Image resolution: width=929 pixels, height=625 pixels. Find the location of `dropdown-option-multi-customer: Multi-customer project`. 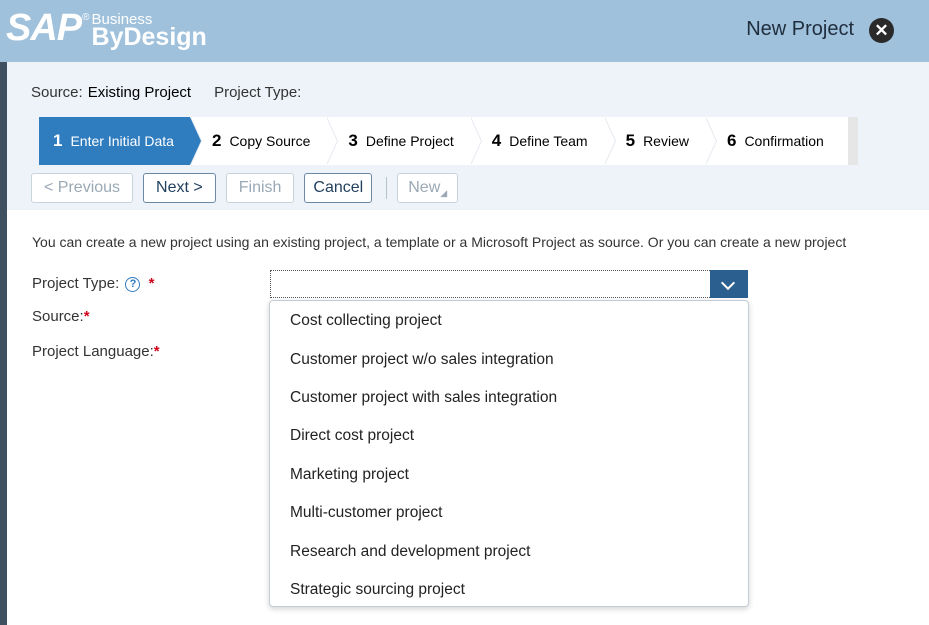

dropdown-option-multi-customer: Multi-customer project is located at coordinates (509, 513).